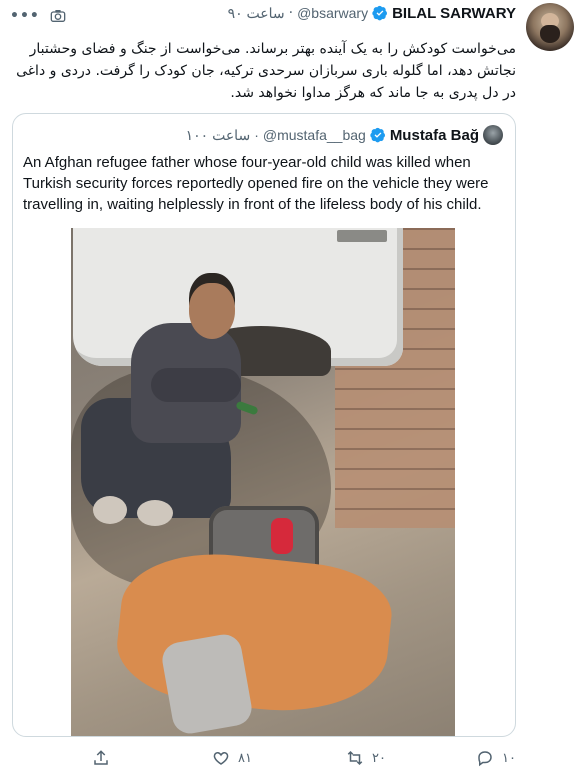  What do you see at coordinates (221, 758) in the screenshot?
I see `like-icon` at bounding box center [221, 758].